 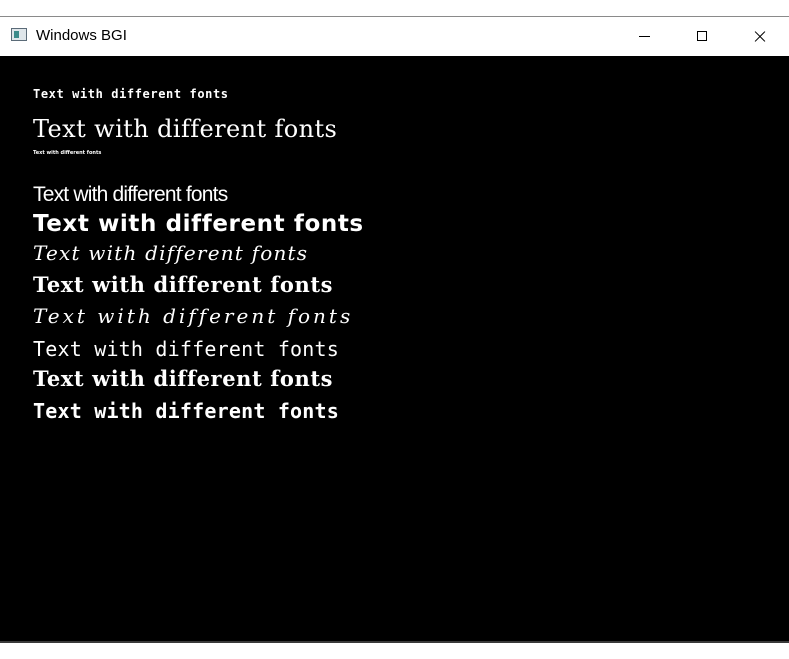 I want to click on maximize-button, so click(x=702, y=36).